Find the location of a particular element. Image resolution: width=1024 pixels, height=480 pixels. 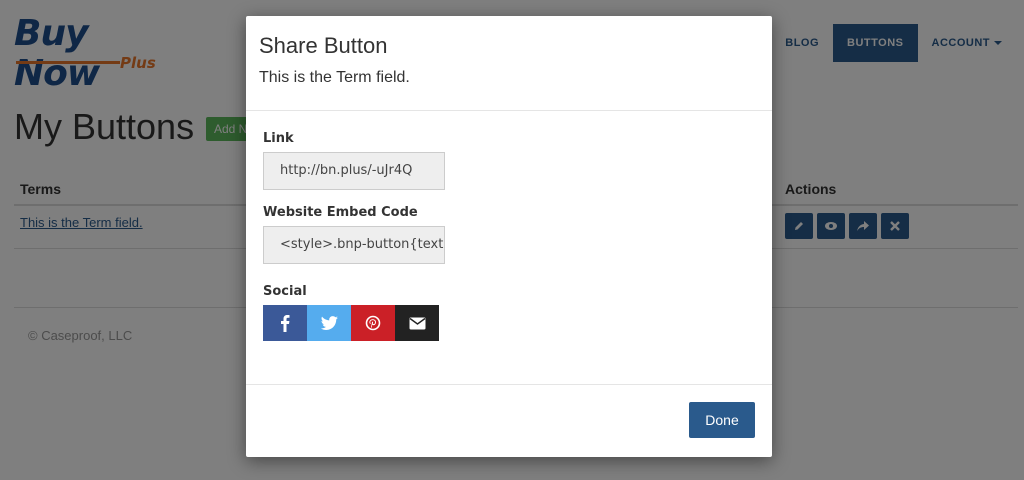

modal-subtitle: This is the Term field. is located at coordinates (334, 77).